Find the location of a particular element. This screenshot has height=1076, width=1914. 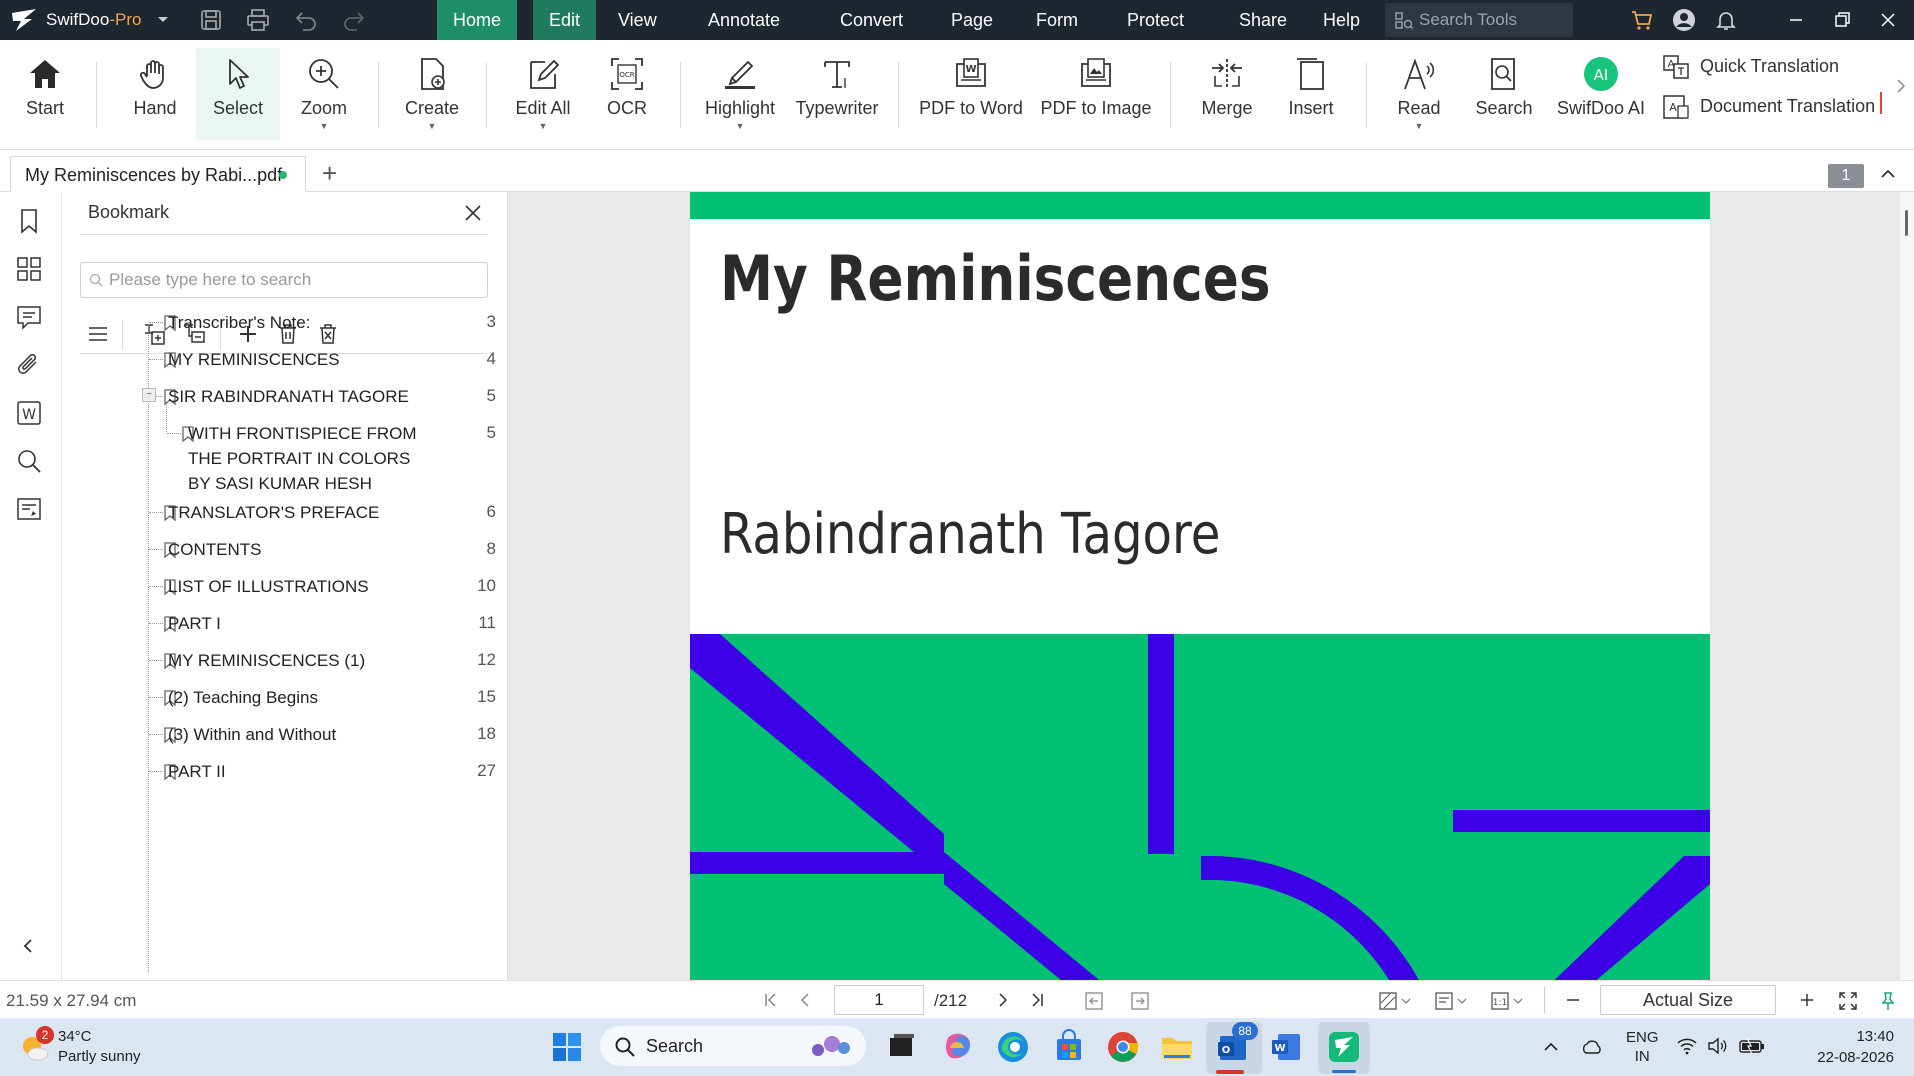

read-button: Read ▼ is located at coordinates (1419, 94).